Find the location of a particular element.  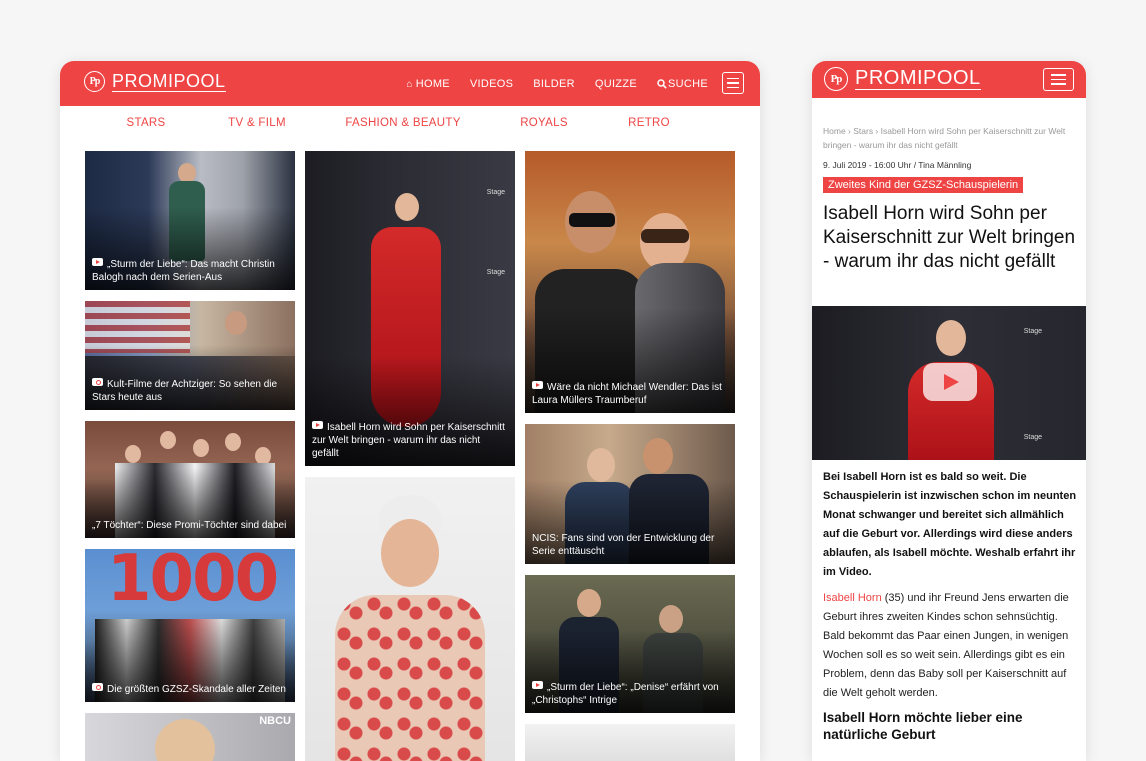

category-stars: STARS is located at coordinates (146, 123).